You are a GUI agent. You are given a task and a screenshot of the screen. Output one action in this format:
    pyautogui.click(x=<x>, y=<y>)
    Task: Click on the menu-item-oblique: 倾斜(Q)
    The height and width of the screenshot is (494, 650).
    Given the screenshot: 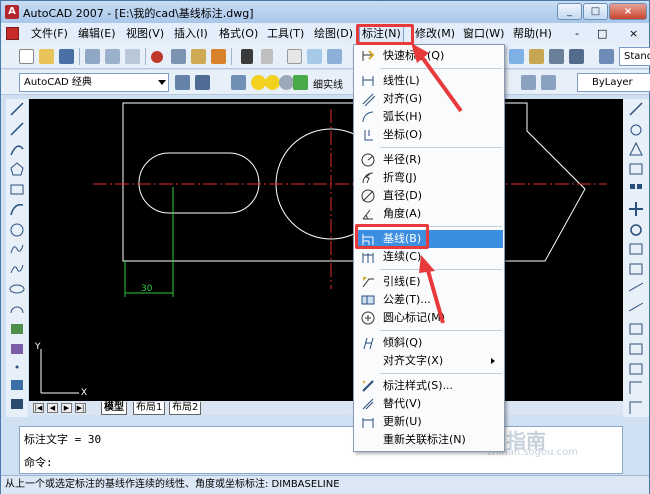 What is the action you would take?
    pyautogui.click(x=429, y=343)
    